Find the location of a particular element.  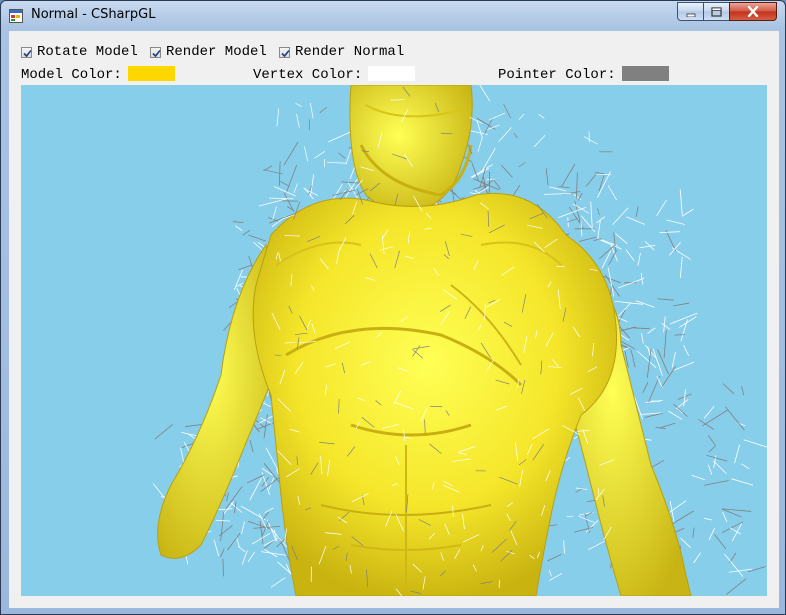

minimize-icon is located at coordinates (691, 11).